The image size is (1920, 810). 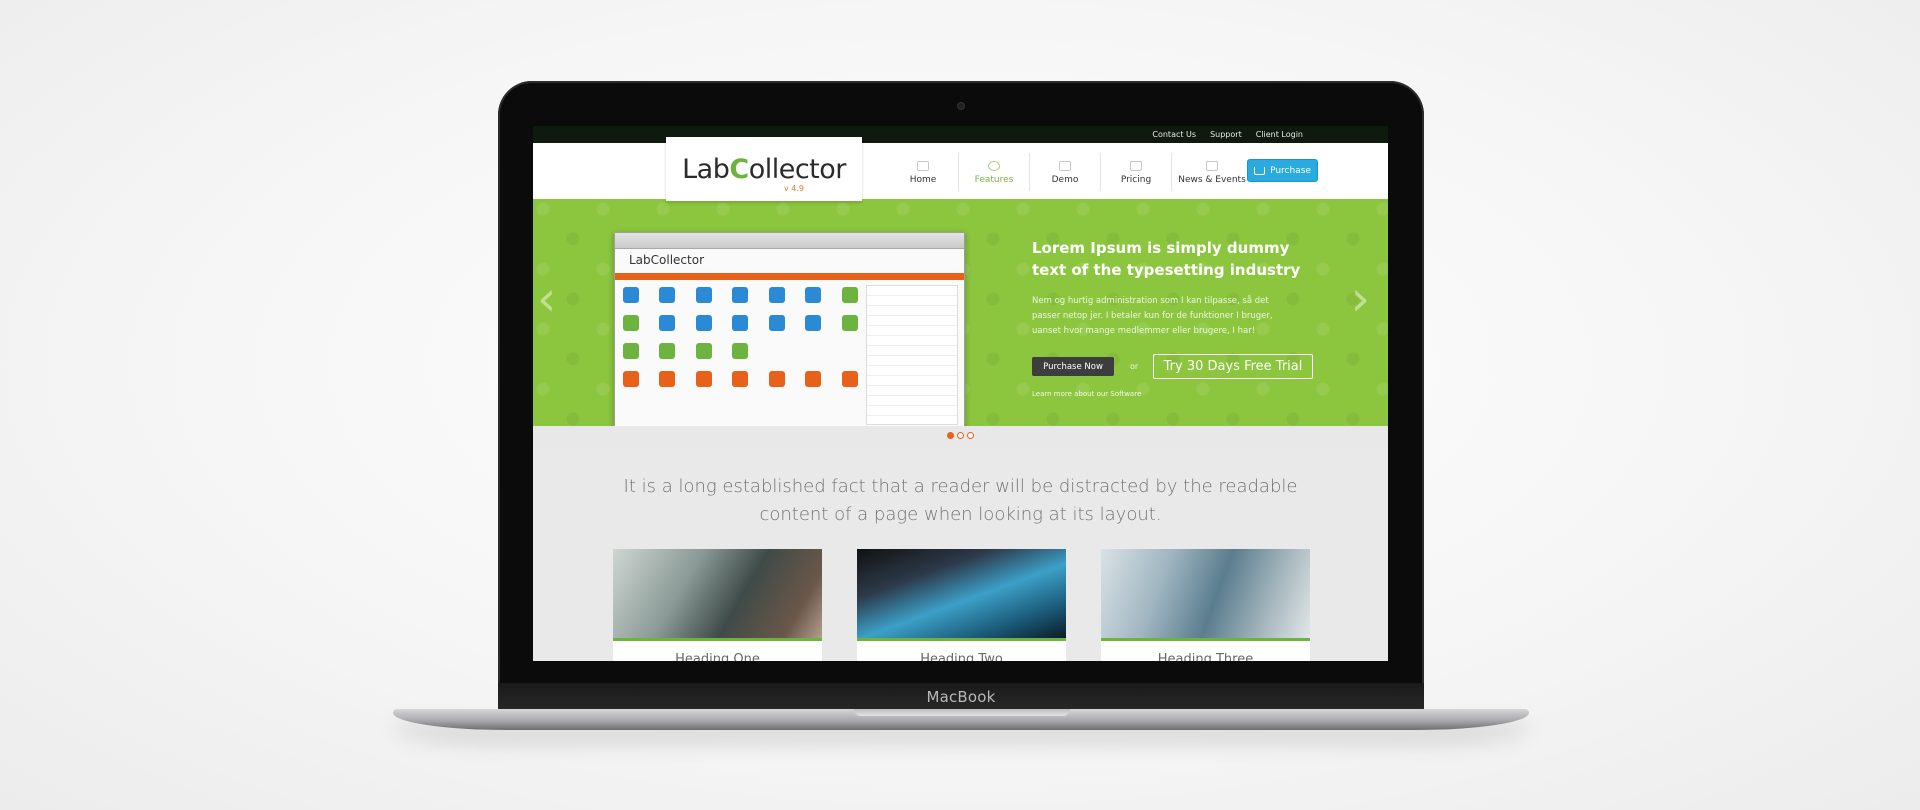 What do you see at coordinates (1212, 180) in the screenshot?
I see `nav-item-label: News & Events` at bounding box center [1212, 180].